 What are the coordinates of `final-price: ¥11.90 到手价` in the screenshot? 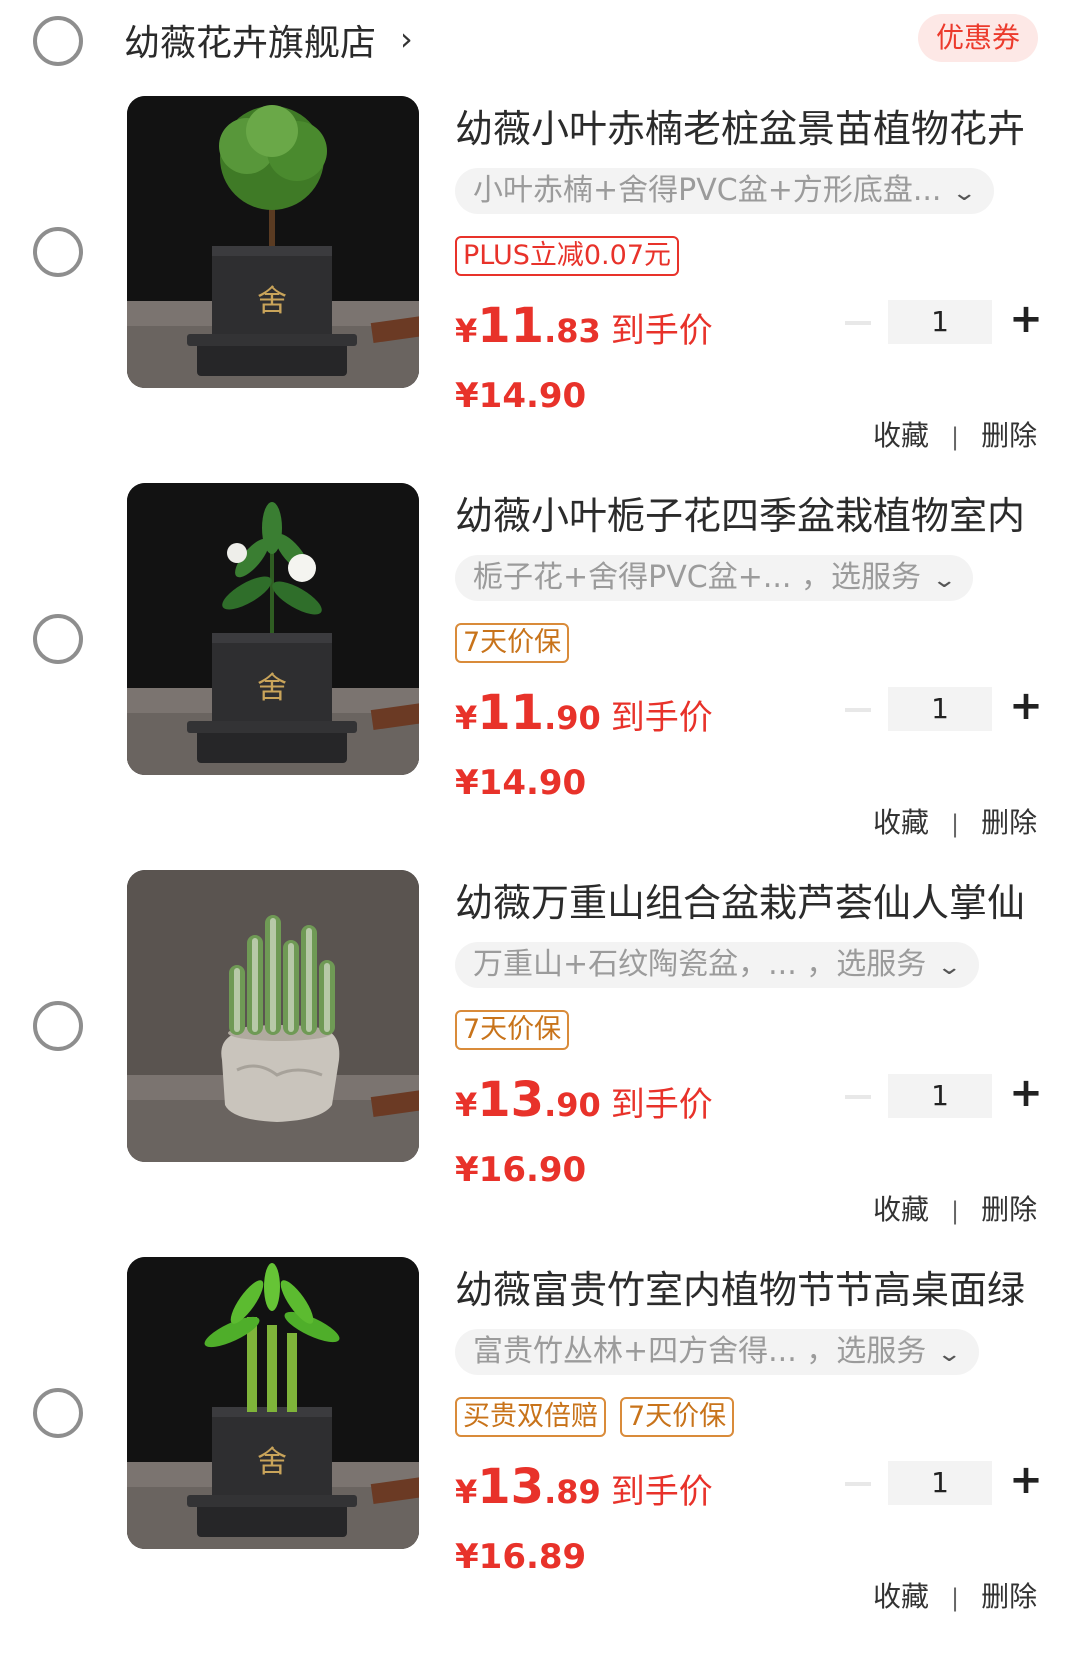 It's located at (584, 713).